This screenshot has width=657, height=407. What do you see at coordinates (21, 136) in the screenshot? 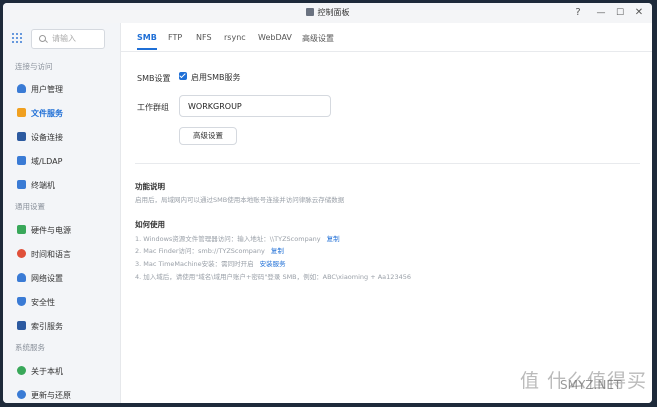
I see `device-icon` at bounding box center [21, 136].